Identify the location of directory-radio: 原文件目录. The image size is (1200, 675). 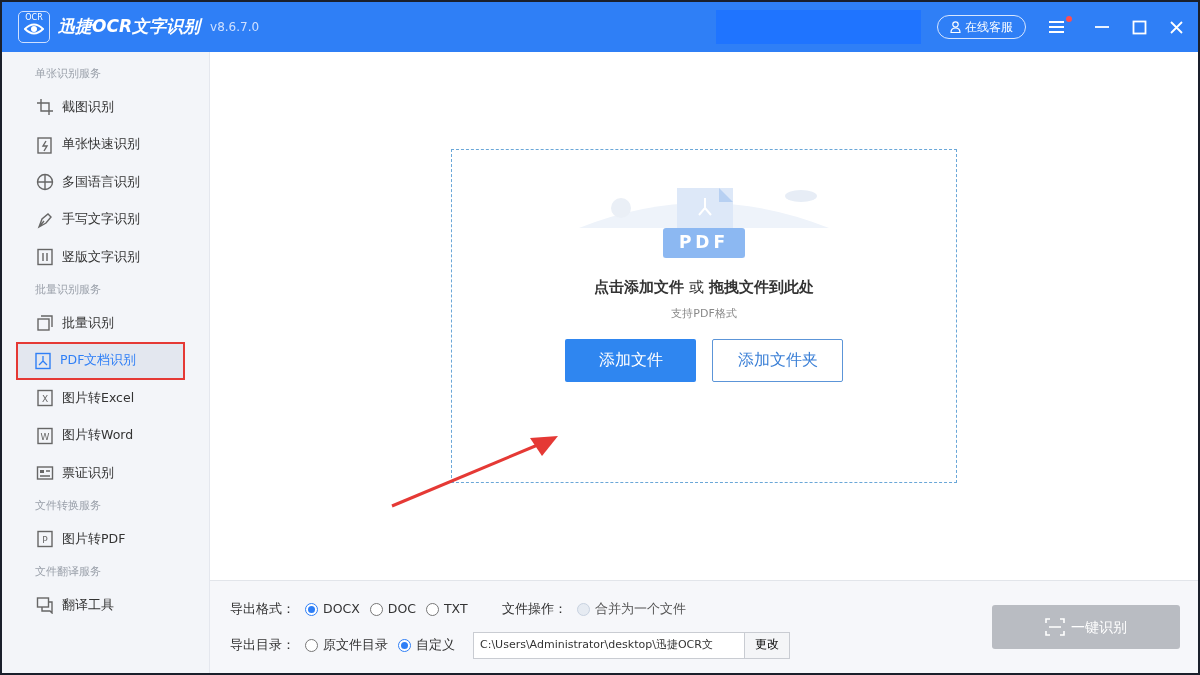
(346, 645).